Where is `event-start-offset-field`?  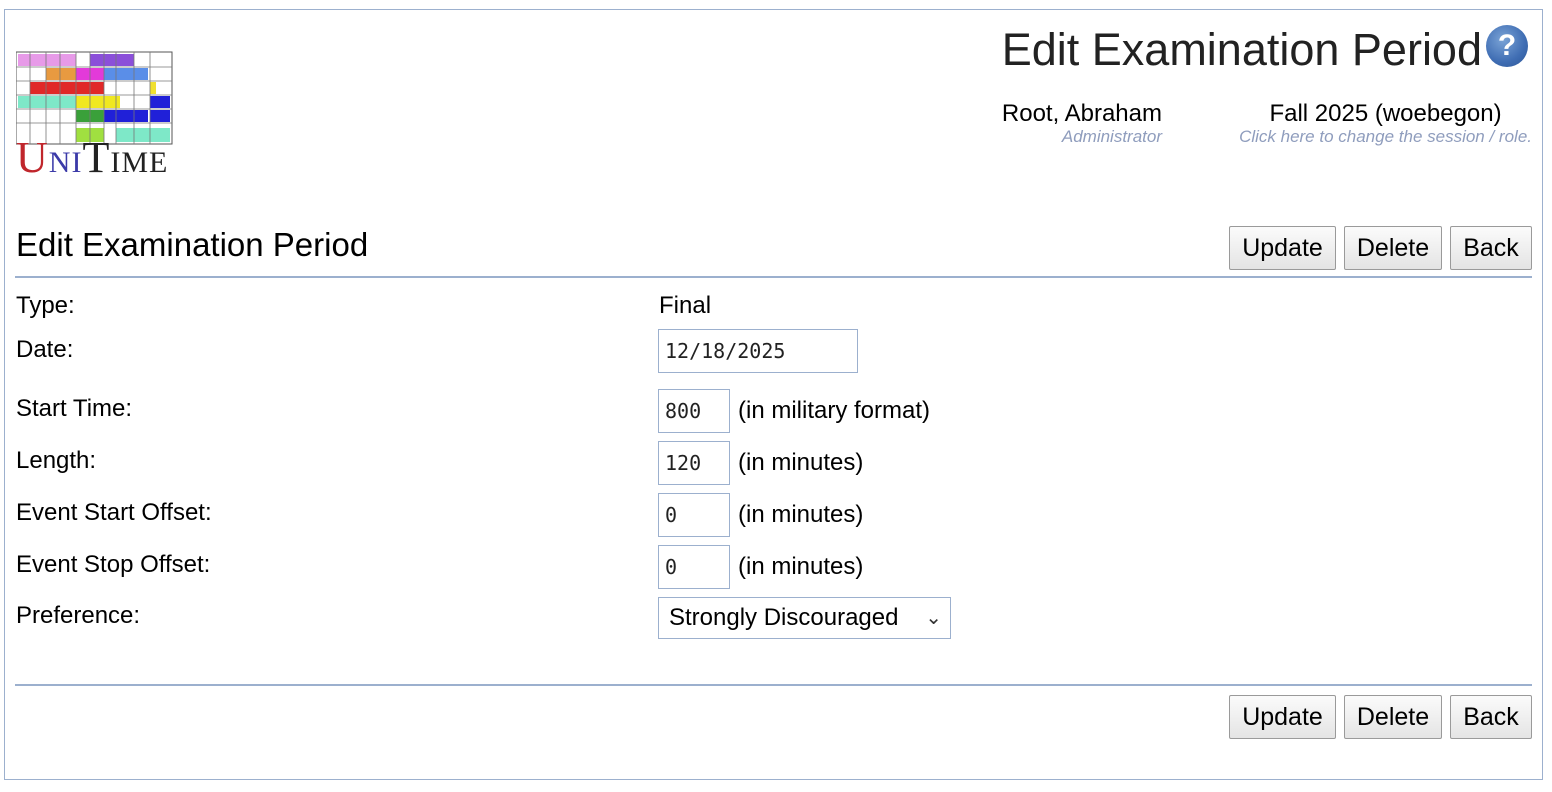
event-start-offset-field is located at coordinates (694, 515).